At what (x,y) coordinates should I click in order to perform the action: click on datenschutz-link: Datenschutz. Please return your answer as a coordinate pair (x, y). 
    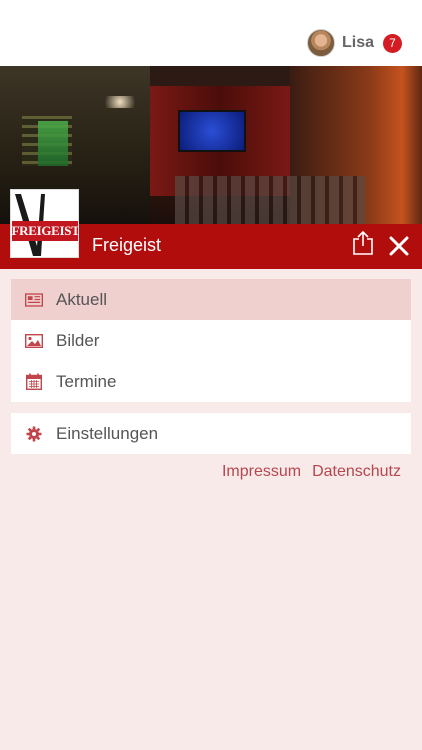
    Looking at the image, I should click on (356, 472).